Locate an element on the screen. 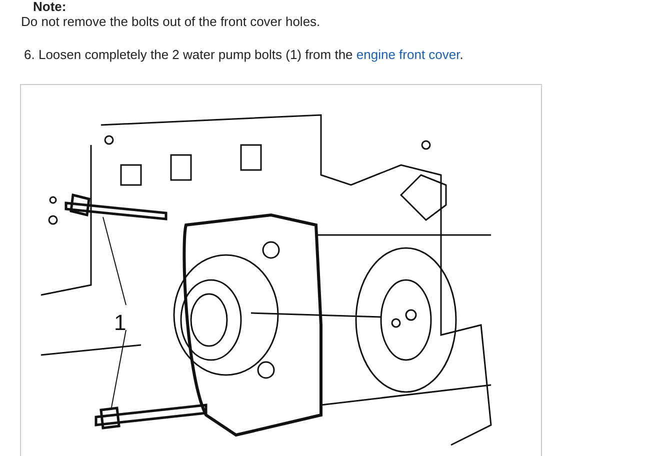  note-label: Note: is located at coordinates (50, 7).